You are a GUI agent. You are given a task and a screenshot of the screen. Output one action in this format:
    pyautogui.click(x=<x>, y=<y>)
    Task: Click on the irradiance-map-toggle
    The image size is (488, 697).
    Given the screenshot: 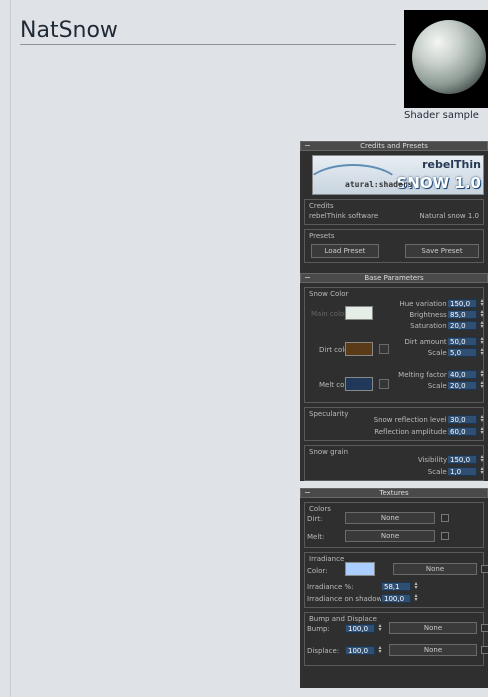 What is the action you would take?
    pyautogui.click(x=484, y=569)
    